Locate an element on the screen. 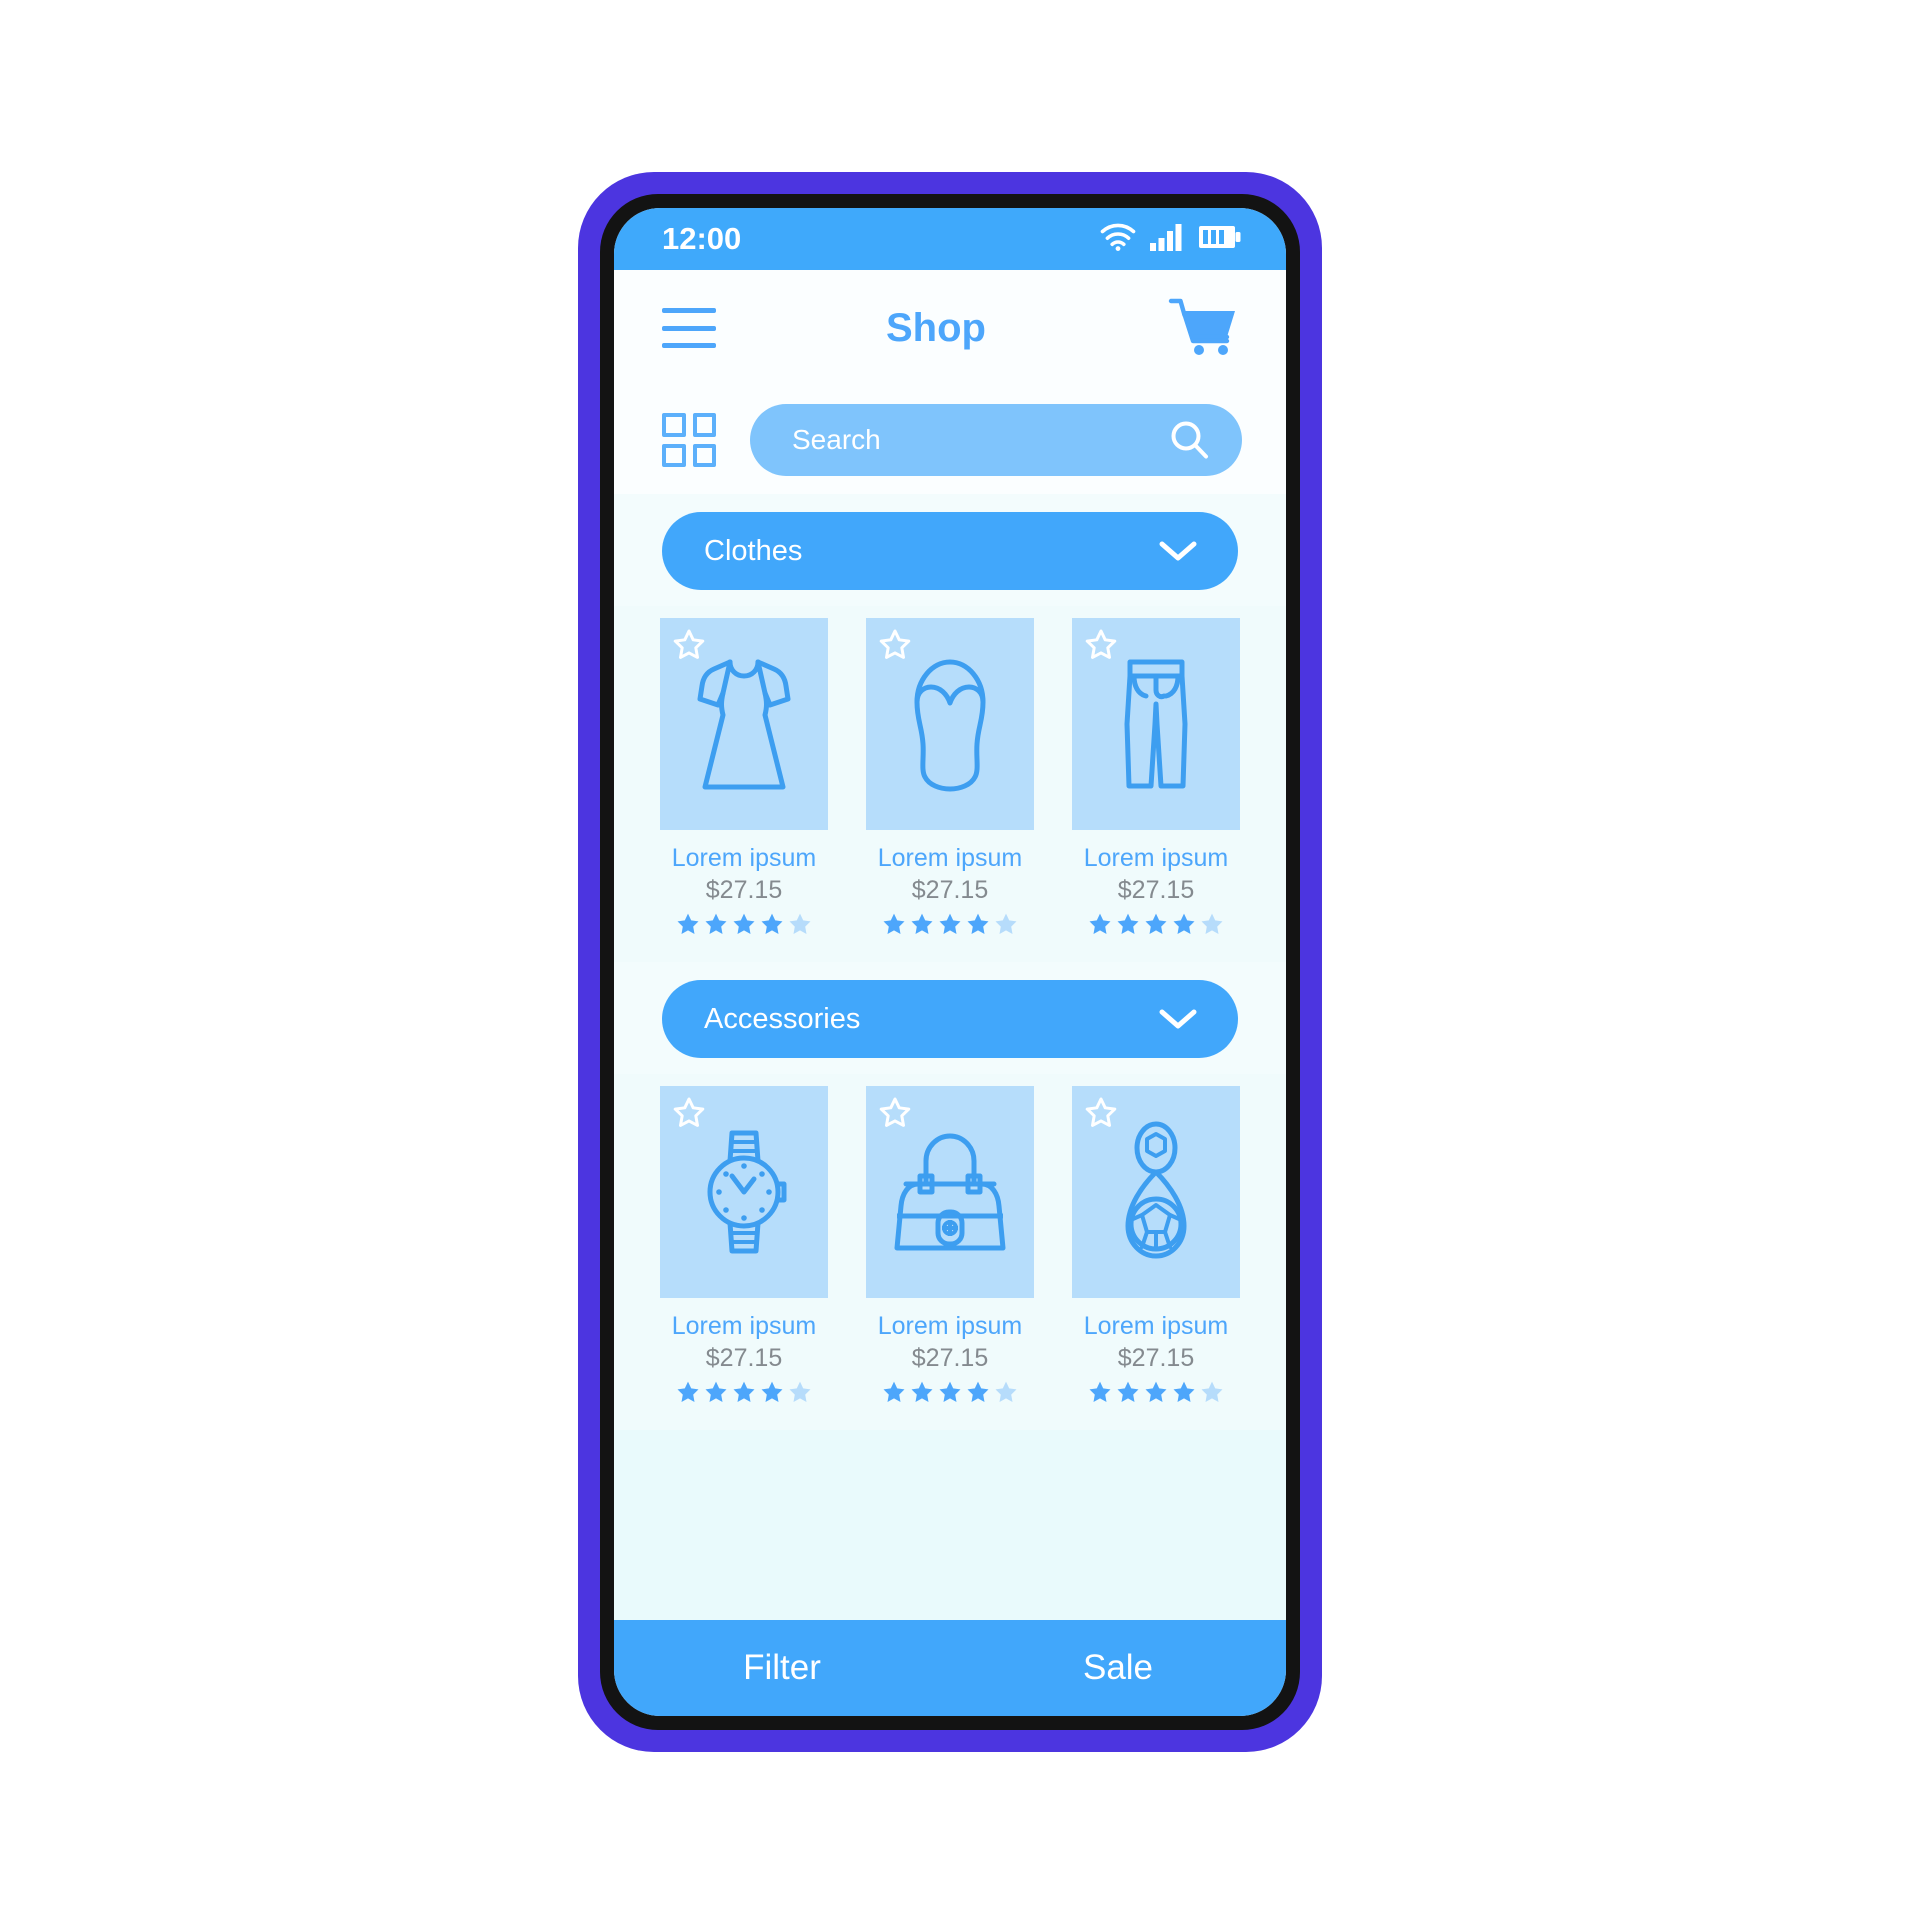 This screenshot has height=1920, width=1920. handbag-icon is located at coordinates (950, 1192).